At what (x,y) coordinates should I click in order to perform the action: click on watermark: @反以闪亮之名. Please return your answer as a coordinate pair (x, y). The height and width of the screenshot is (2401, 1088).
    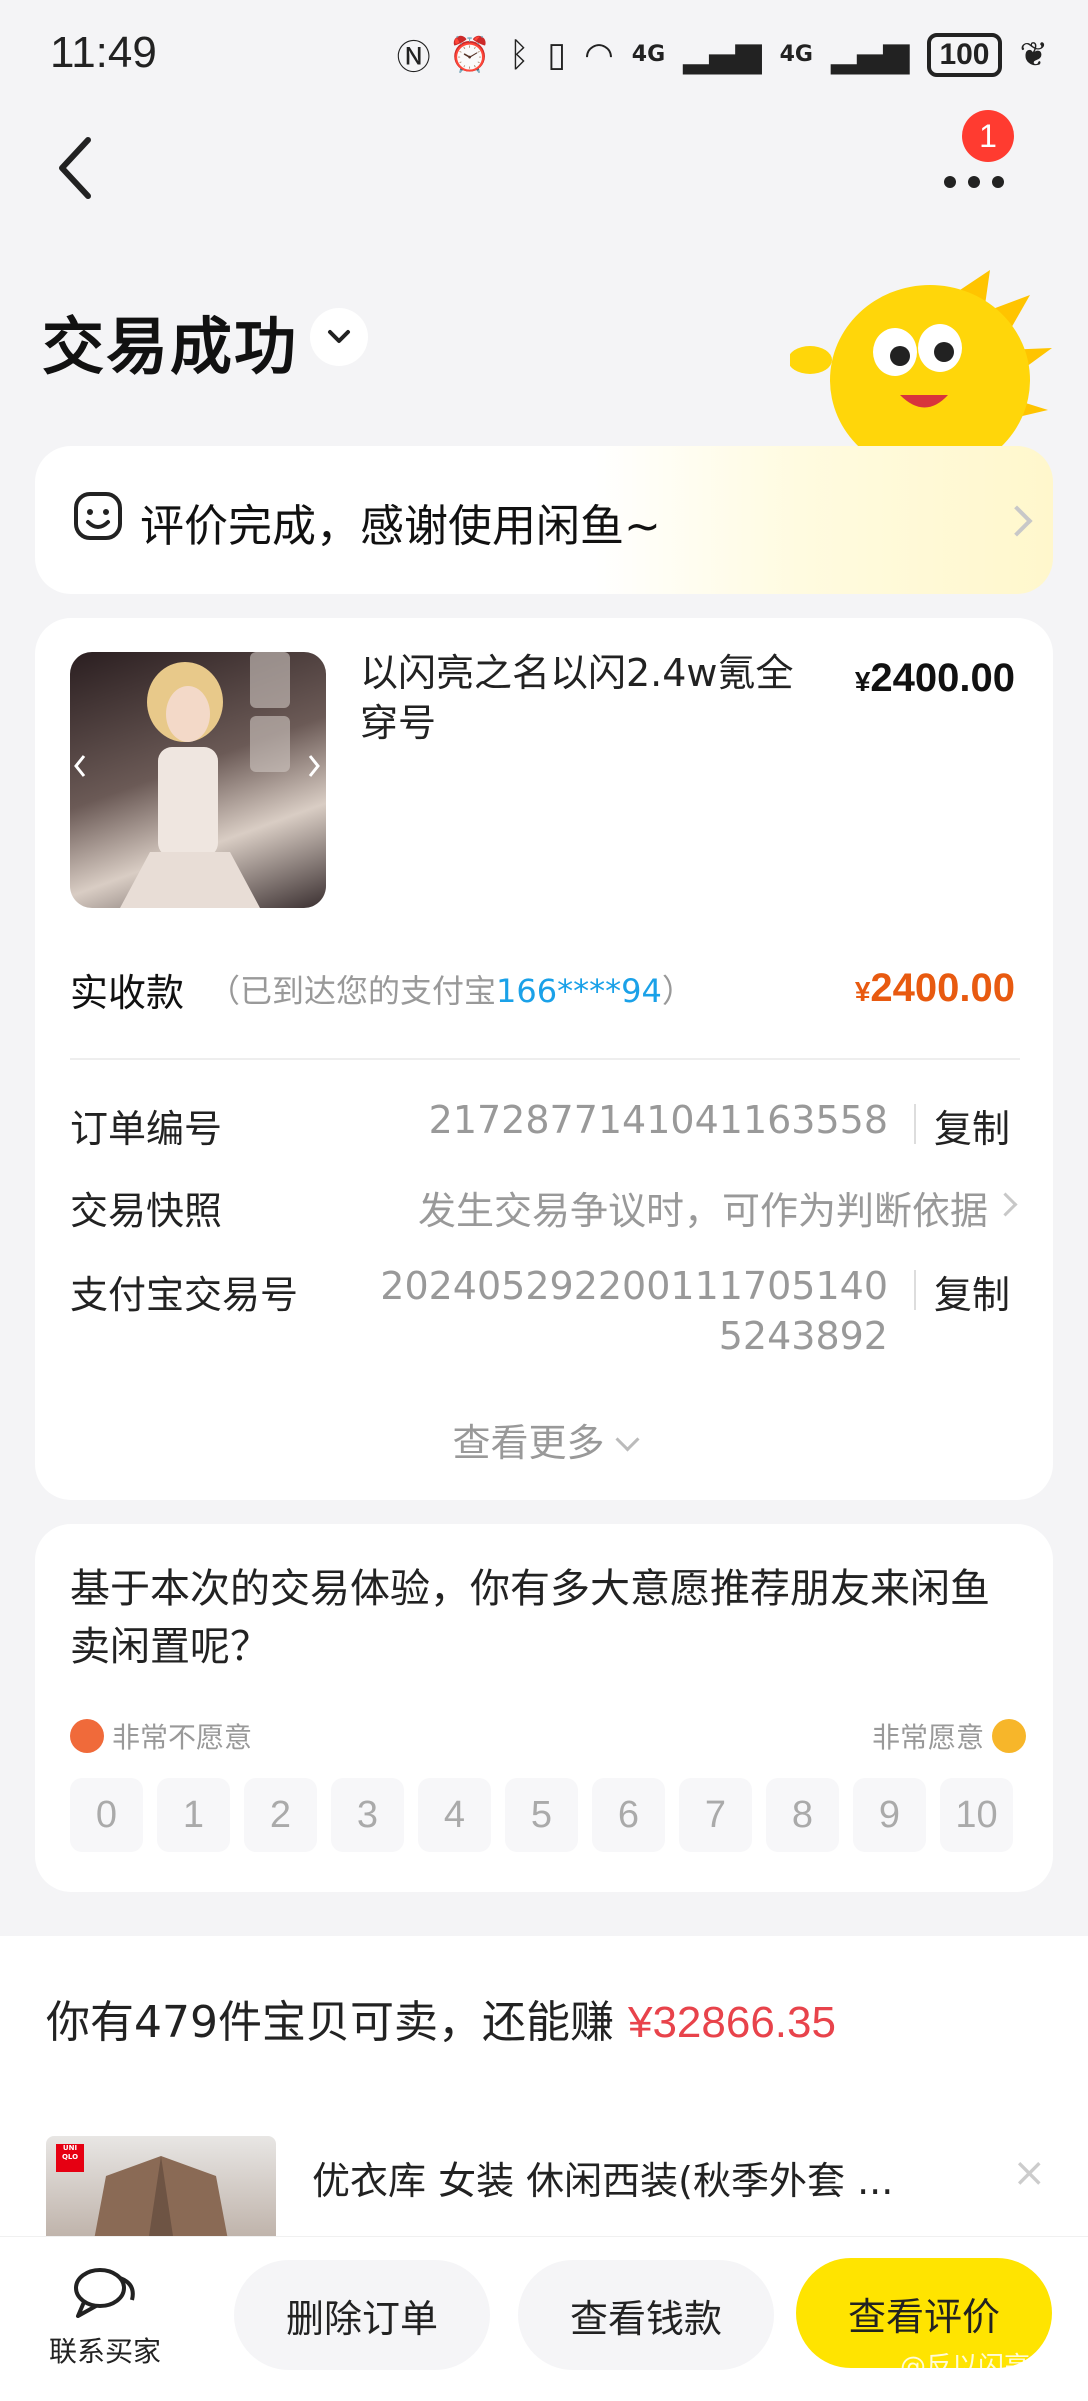
    Looking at the image, I should click on (990, 2367).